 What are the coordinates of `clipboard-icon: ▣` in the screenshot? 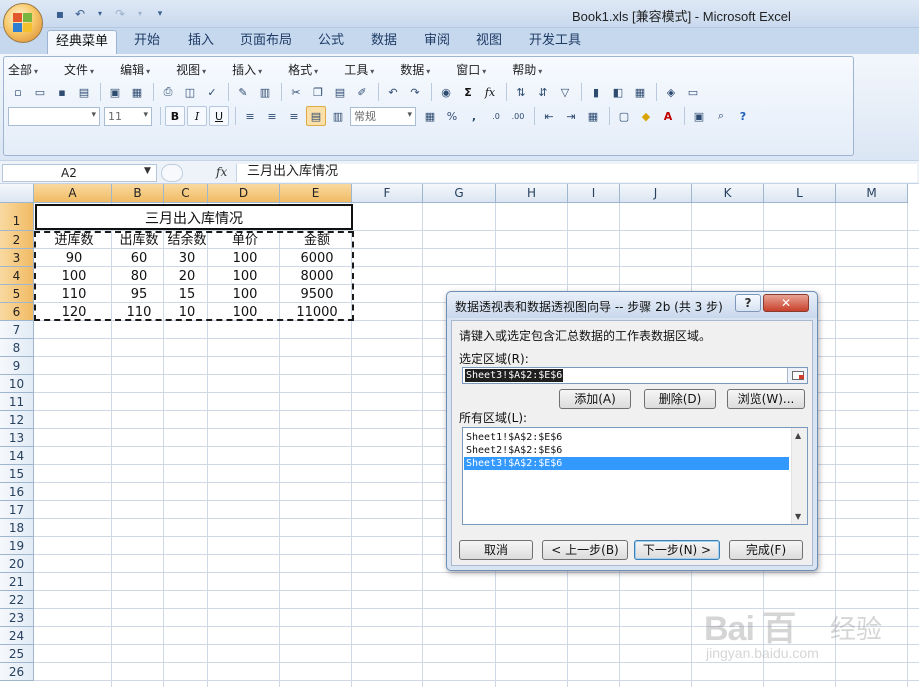 It's located at (699, 116).